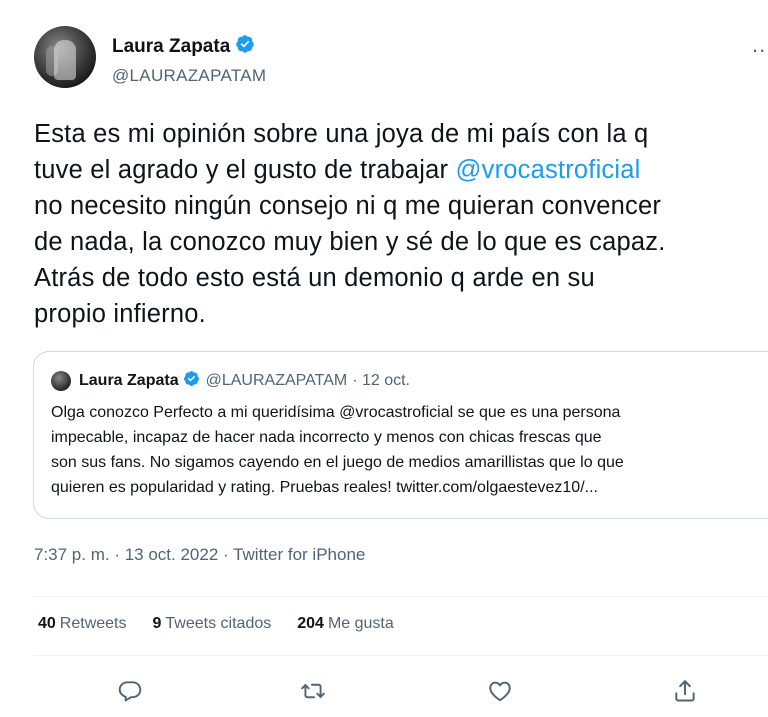 Image resolution: width=768 pixels, height=717 pixels. Describe the element at coordinates (548, 170) in the screenshot. I see `mention-link: @vrocastroficial` at that location.